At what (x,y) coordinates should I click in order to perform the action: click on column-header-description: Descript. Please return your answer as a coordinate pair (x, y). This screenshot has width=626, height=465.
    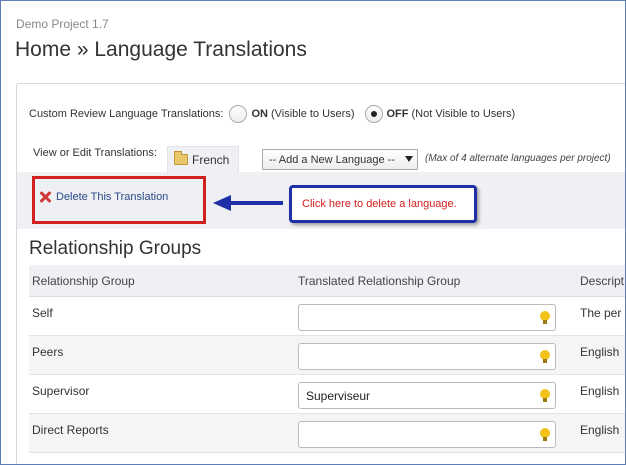
    Looking at the image, I should click on (602, 280).